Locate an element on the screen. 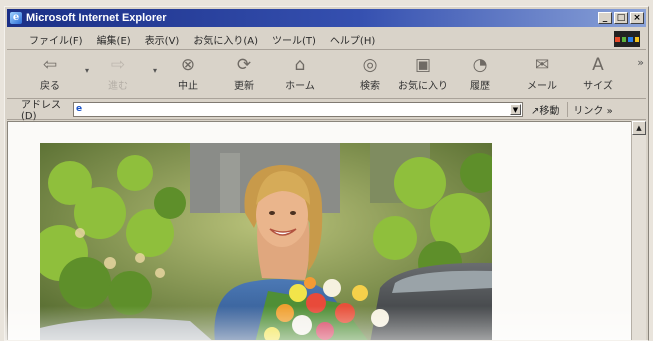 This screenshot has width=653, height=341. stop-label: 中止 is located at coordinates (188, 86).